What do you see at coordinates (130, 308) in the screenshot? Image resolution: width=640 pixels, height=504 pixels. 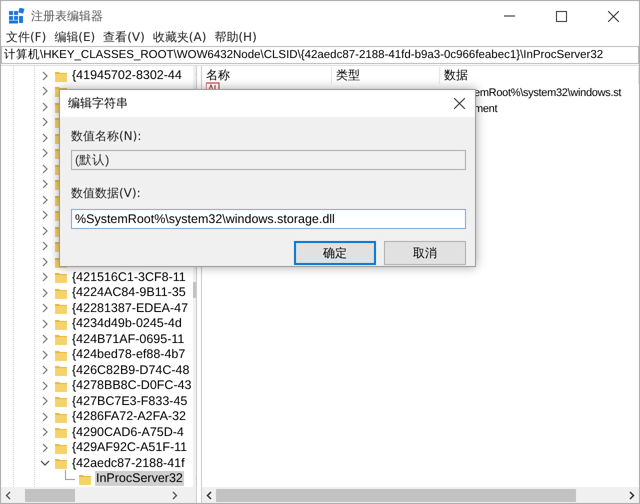 I see `tree-item: {42281387-EDEA-47` at bounding box center [130, 308].